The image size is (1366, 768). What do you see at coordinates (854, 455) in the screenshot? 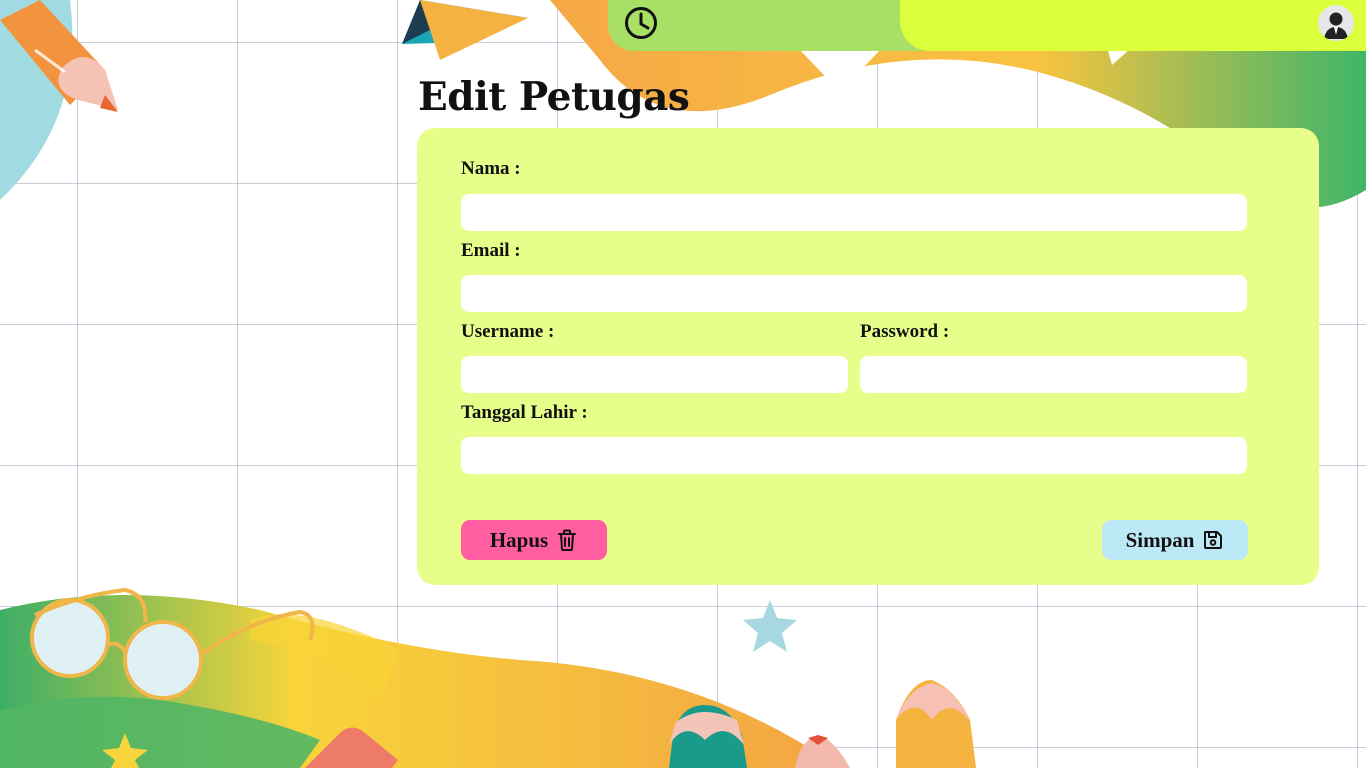
I see `tanggal-lahir-input` at bounding box center [854, 455].